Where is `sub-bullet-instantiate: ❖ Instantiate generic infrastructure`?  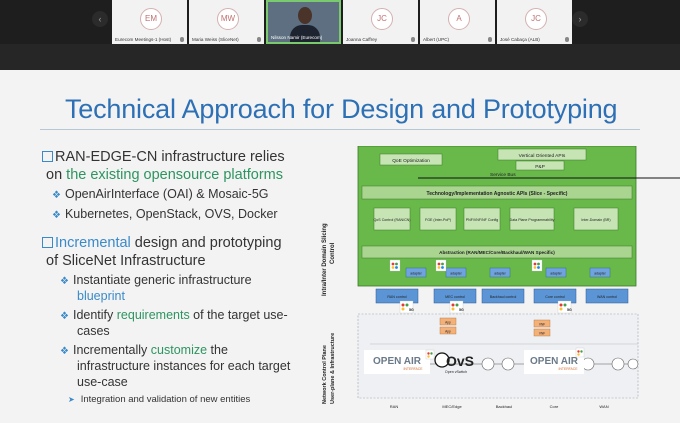 sub-bullet-instantiate: ❖ Instantiate generic infrastructure is located at coordinates (156, 280).